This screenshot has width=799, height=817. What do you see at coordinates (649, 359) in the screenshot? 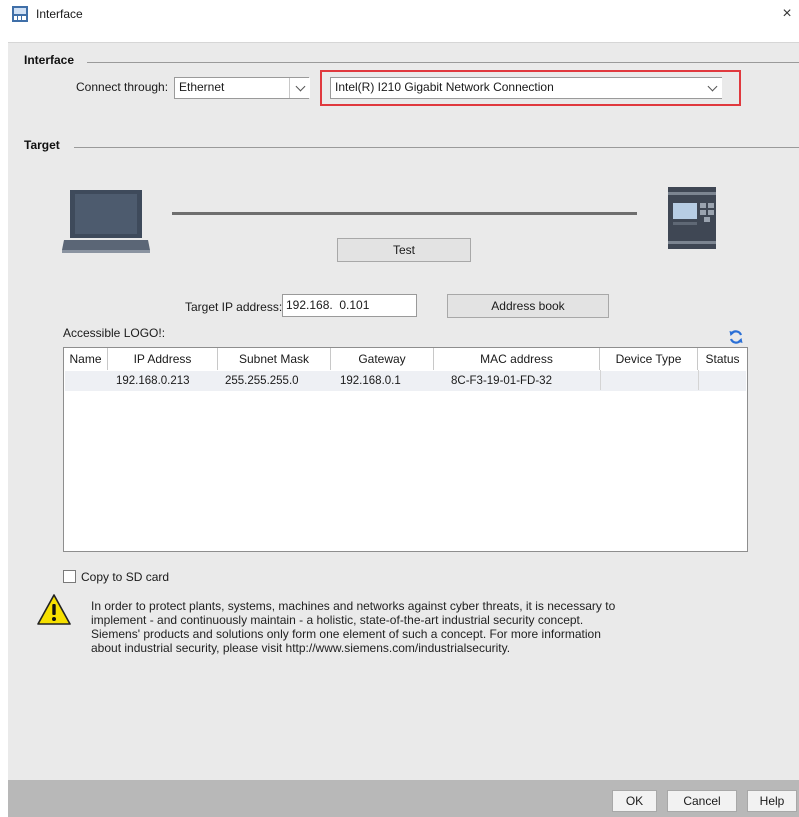
I see `column-header-device-type: Device Type` at bounding box center [649, 359].